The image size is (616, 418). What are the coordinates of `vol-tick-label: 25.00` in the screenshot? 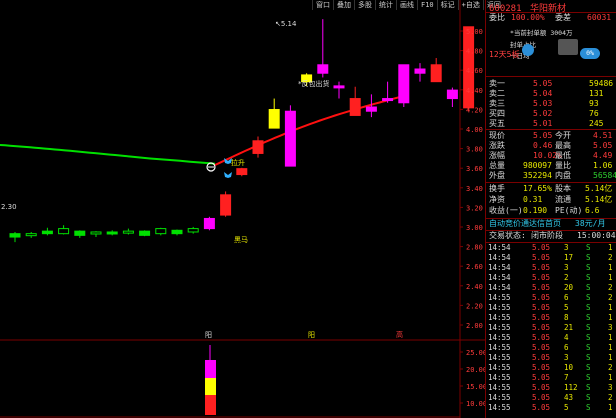 It's located at (475, 353).